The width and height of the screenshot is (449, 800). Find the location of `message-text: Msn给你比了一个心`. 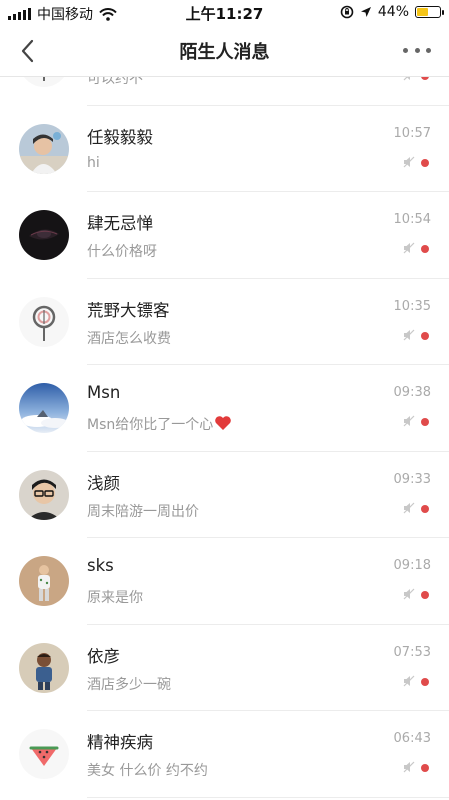

message-text: Msn给你比了一个心 is located at coordinates (150, 425).